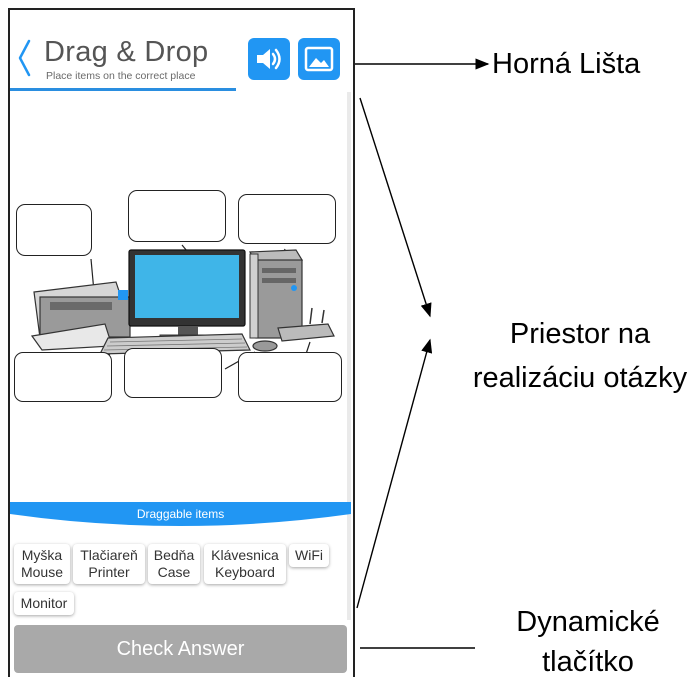 The height and width of the screenshot is (682, 691). Describe the element at coordinates (588, 642) in the screenshot. I see `annotation-dynamic-button: Dynamické tlačítko` at that location.